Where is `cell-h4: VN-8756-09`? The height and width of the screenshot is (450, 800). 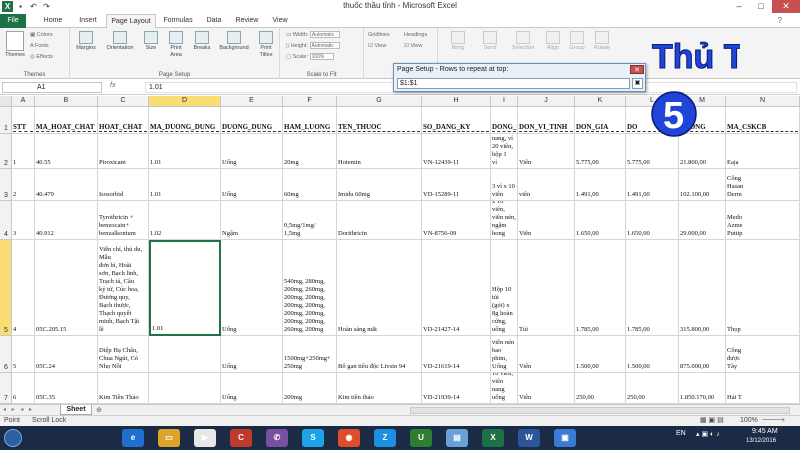
cell-h4: VN-8756-09 is located at coordinates (456, 220).